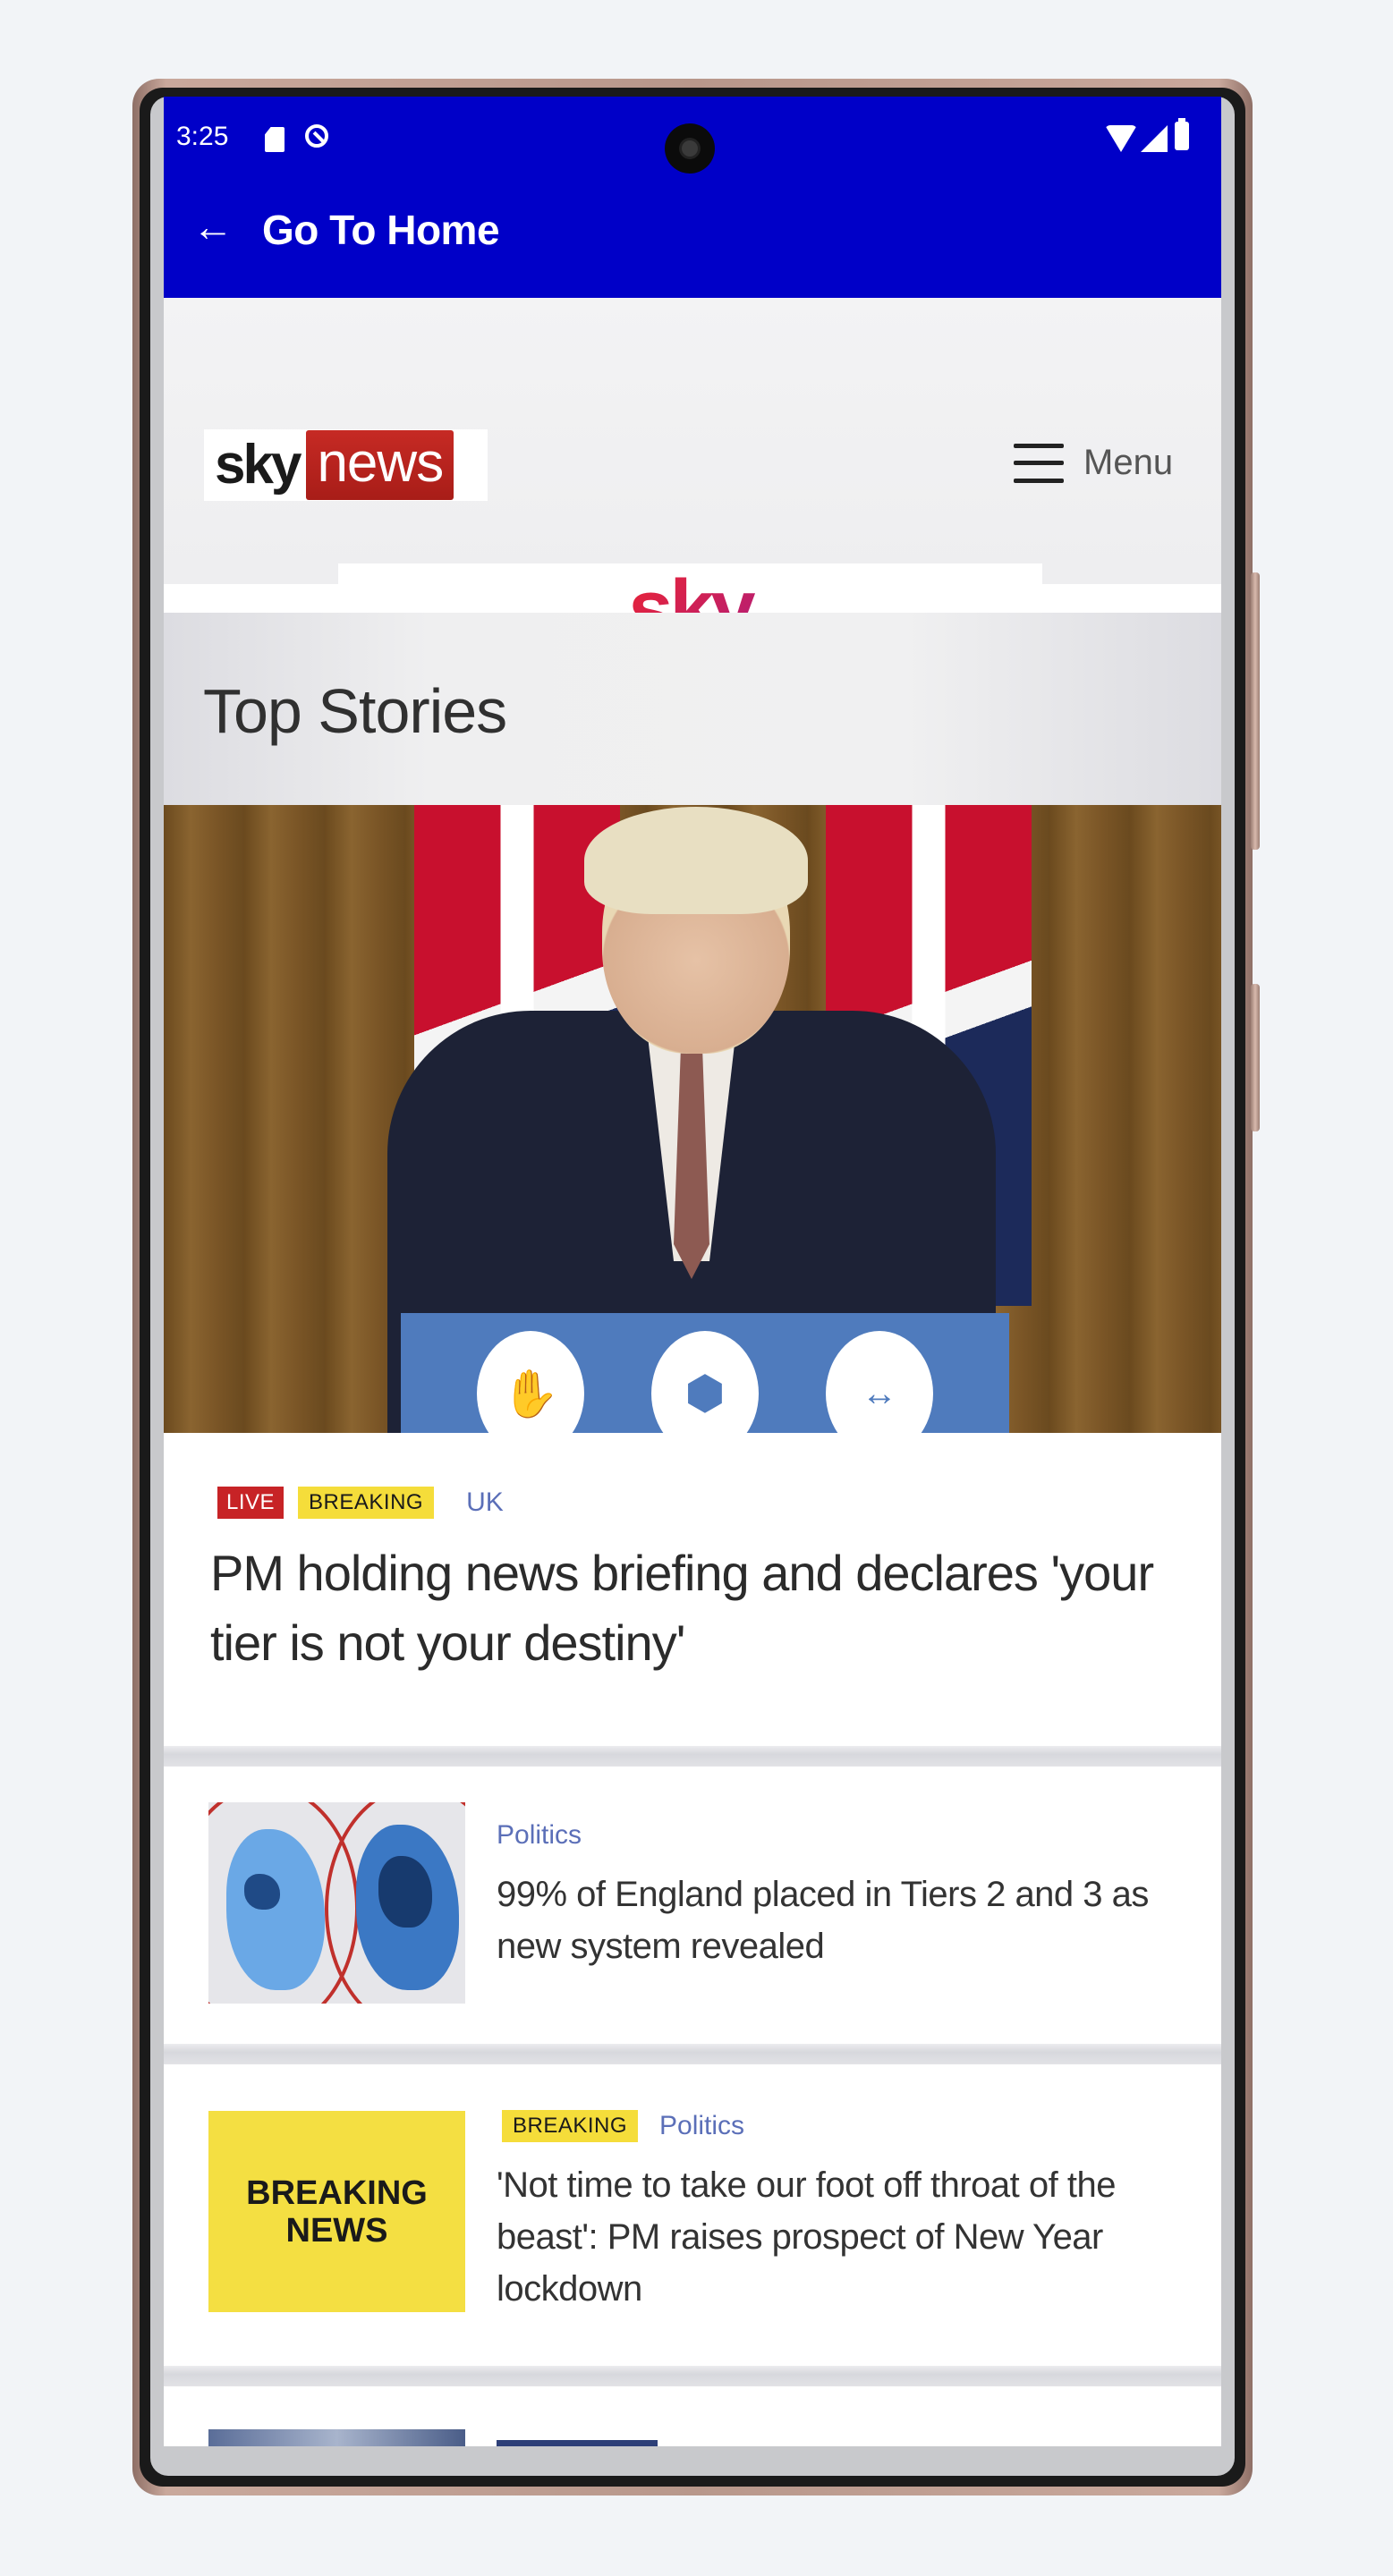 This screenshot has width=1393, height=2576. What do you see at coordinates (275, 139) in the screenshot?
I see `sd-card-icon` at bounding box center [275, 139].